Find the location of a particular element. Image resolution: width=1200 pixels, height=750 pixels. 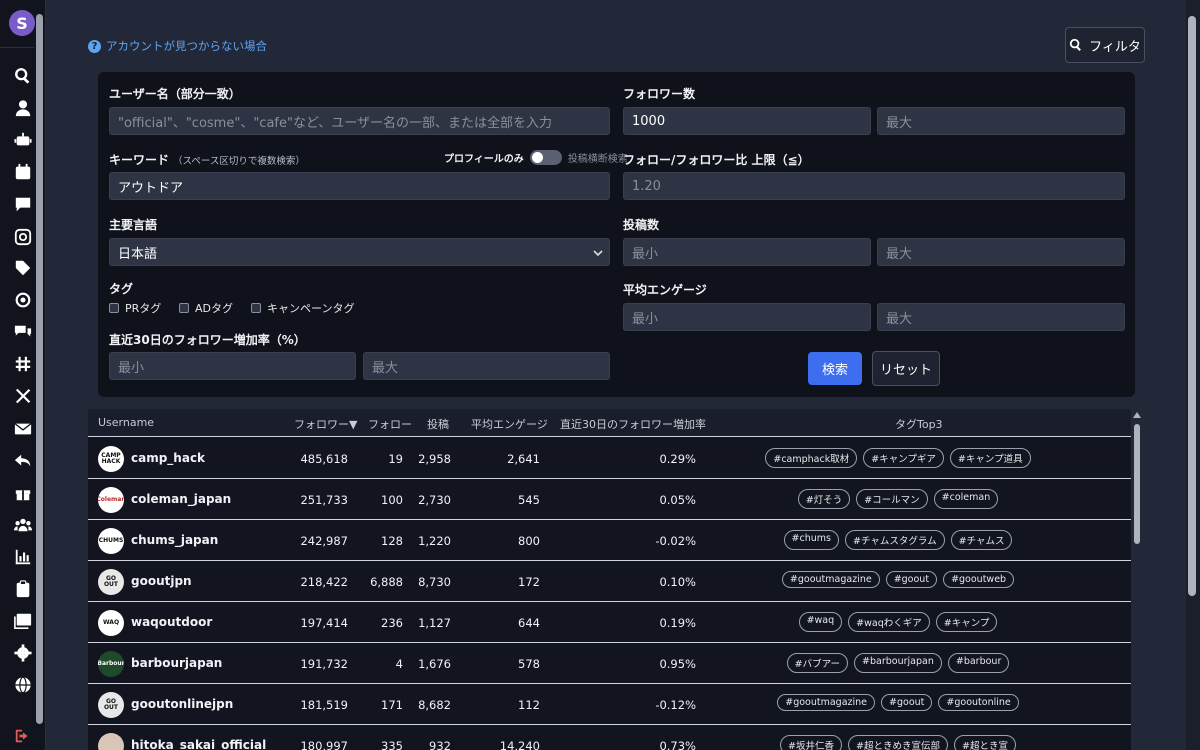

cell-followers: 197,414 is located at coordinates (324, 623).